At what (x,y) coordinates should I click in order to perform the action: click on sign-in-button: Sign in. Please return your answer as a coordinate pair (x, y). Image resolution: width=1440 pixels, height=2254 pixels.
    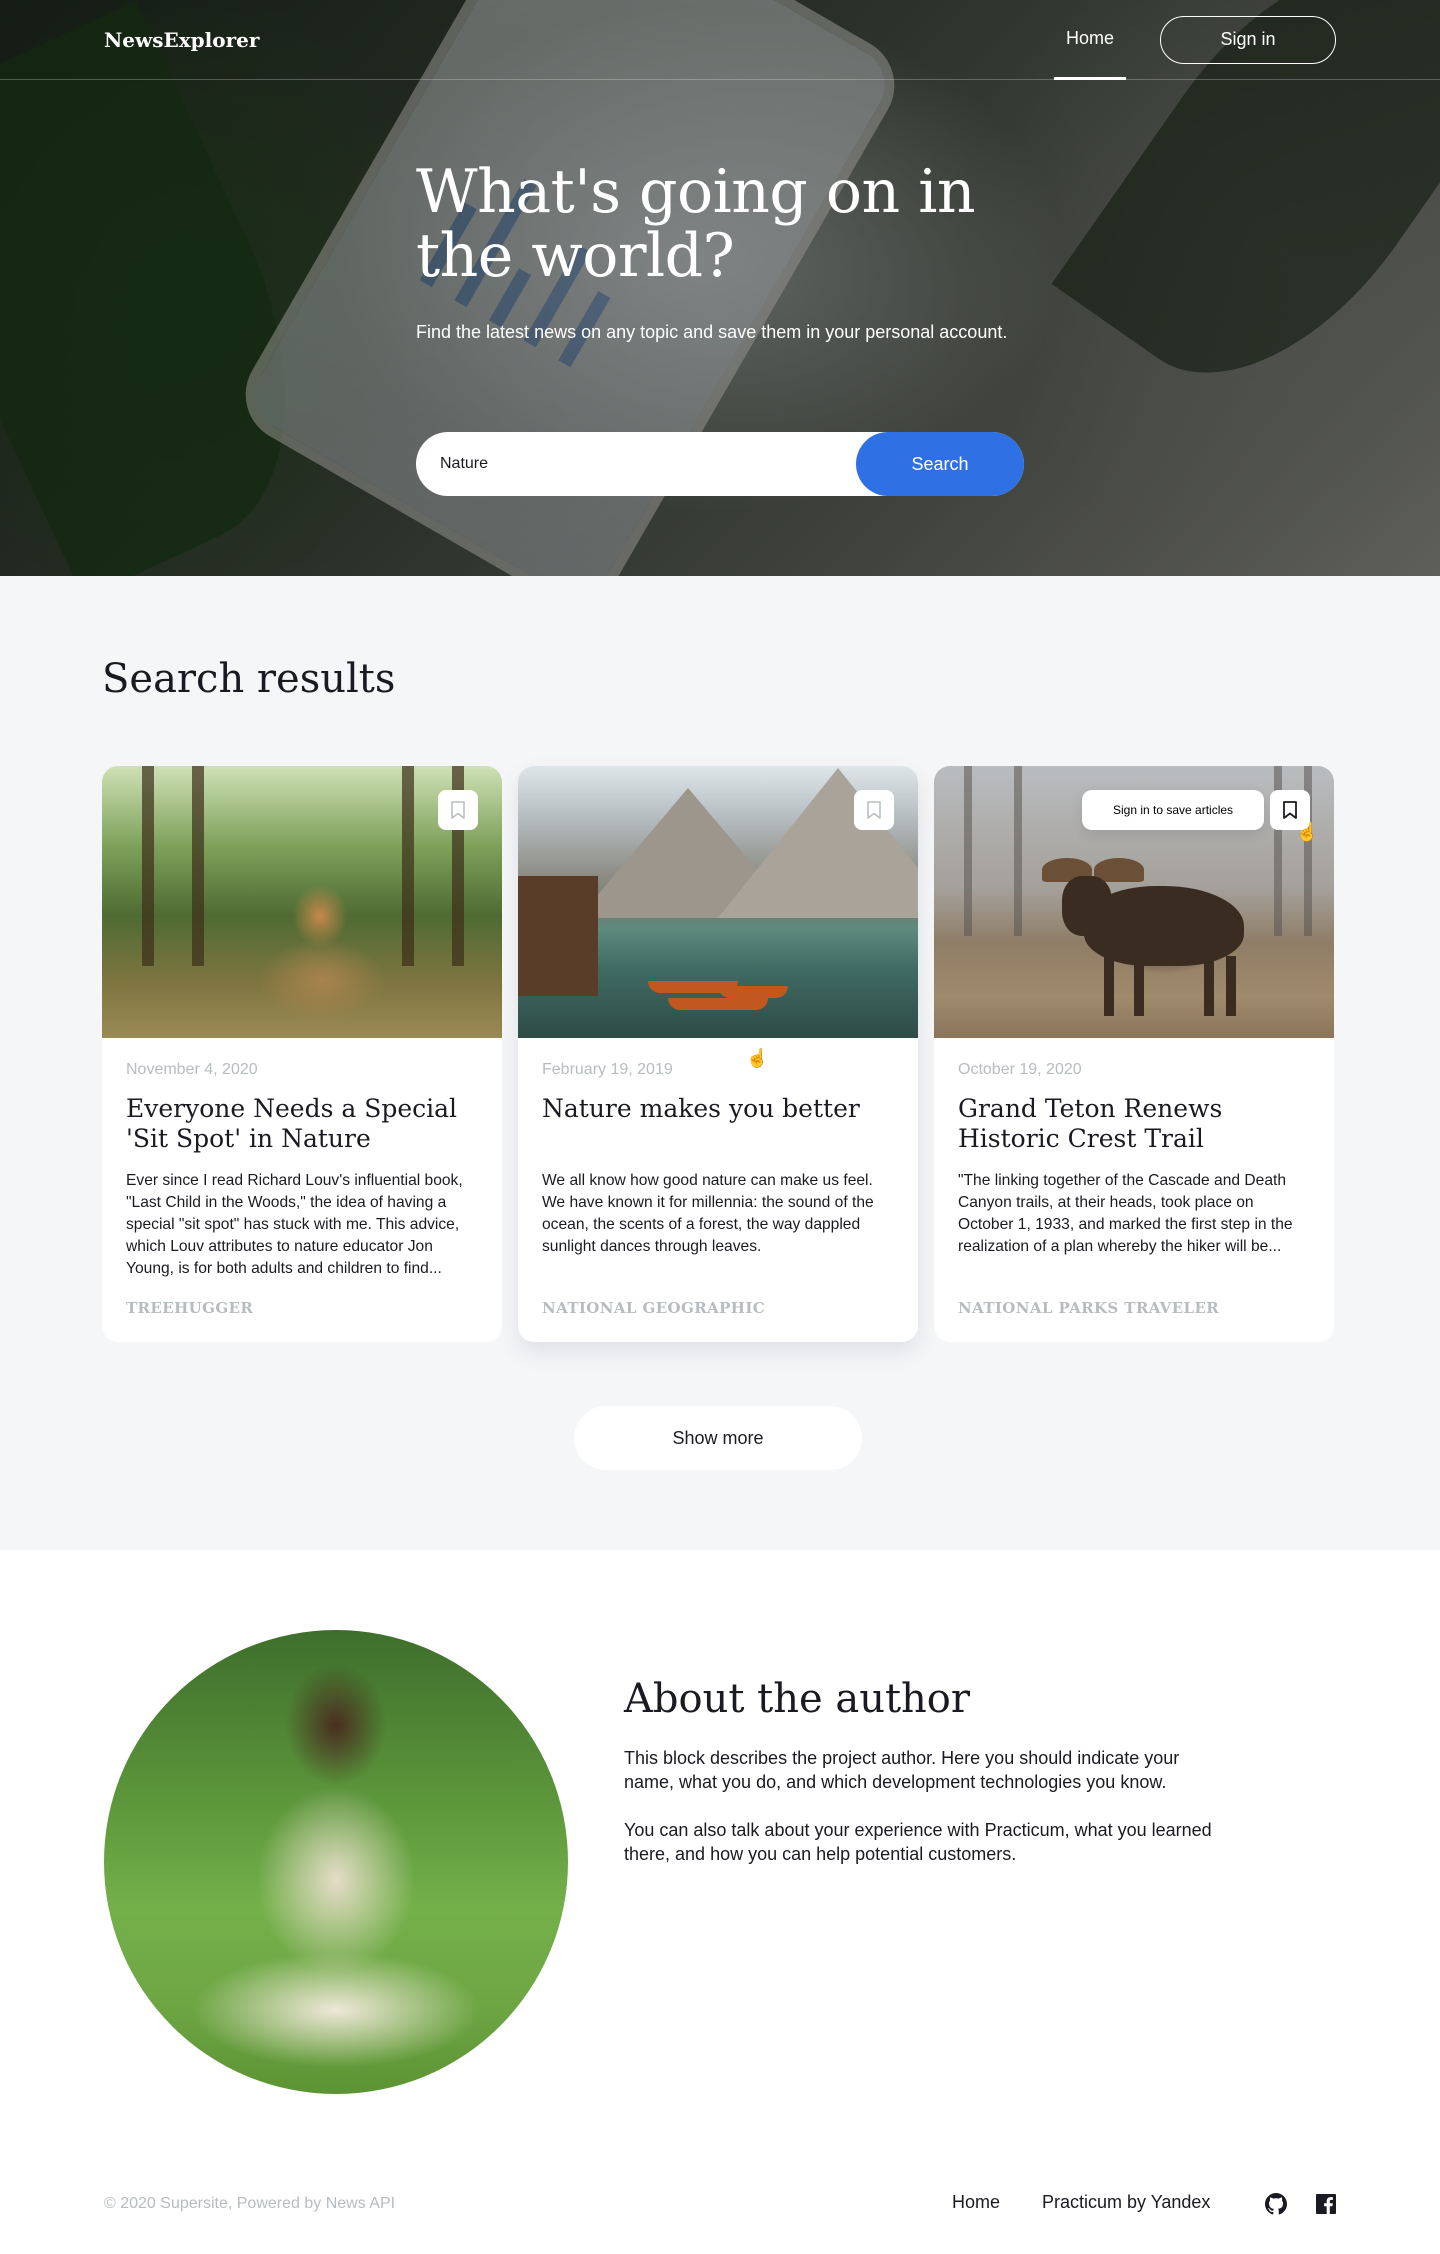
    Looking at the image, I should click on (1248, 39).